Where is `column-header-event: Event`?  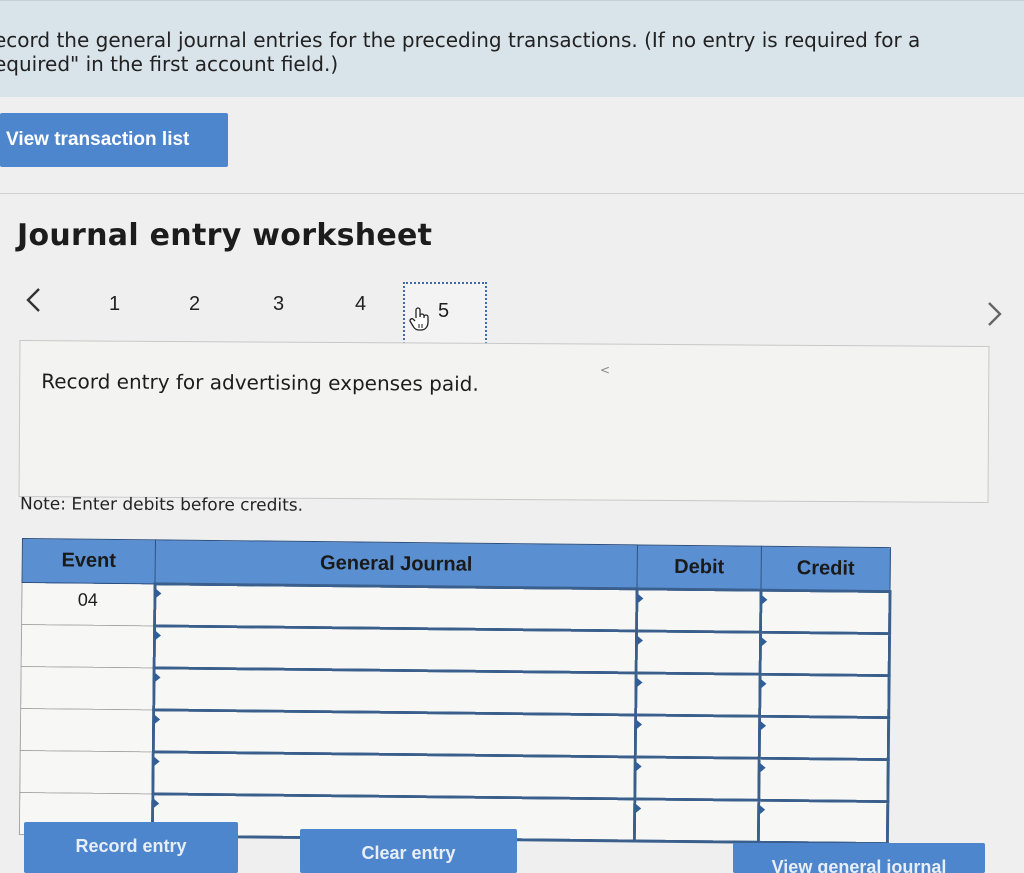 column-header-event: Event is located at coordinates (89, 561).